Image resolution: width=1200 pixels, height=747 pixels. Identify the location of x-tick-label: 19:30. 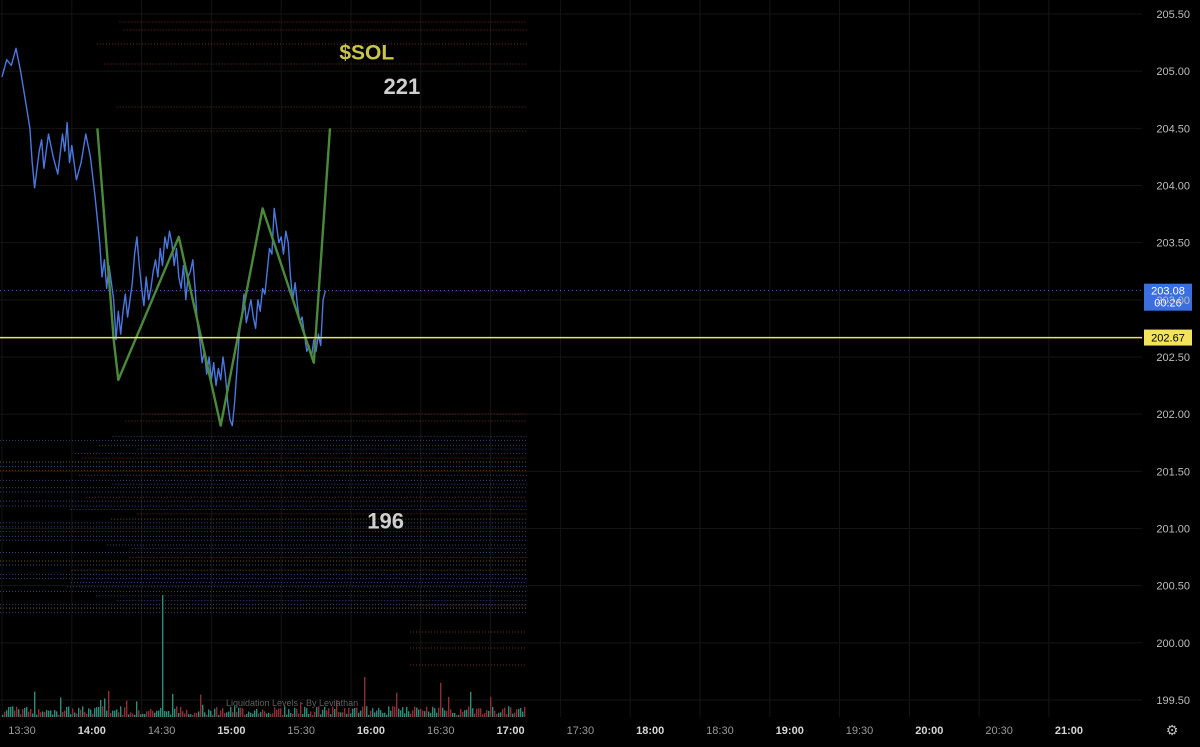
(860, 731).